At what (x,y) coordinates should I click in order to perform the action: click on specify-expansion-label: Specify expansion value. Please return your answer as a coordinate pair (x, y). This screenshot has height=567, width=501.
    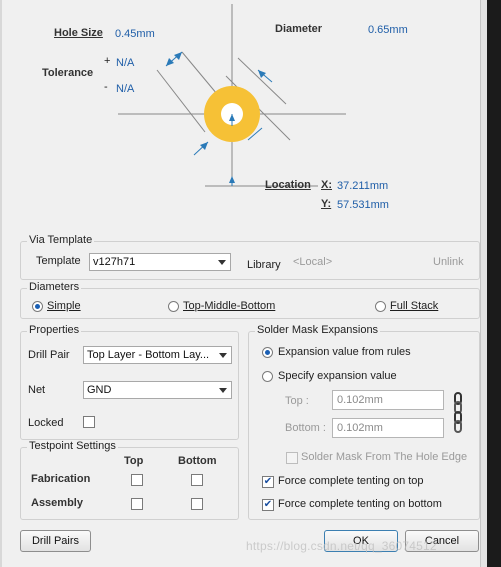
    Looking at the image, I should click on (337, 376).